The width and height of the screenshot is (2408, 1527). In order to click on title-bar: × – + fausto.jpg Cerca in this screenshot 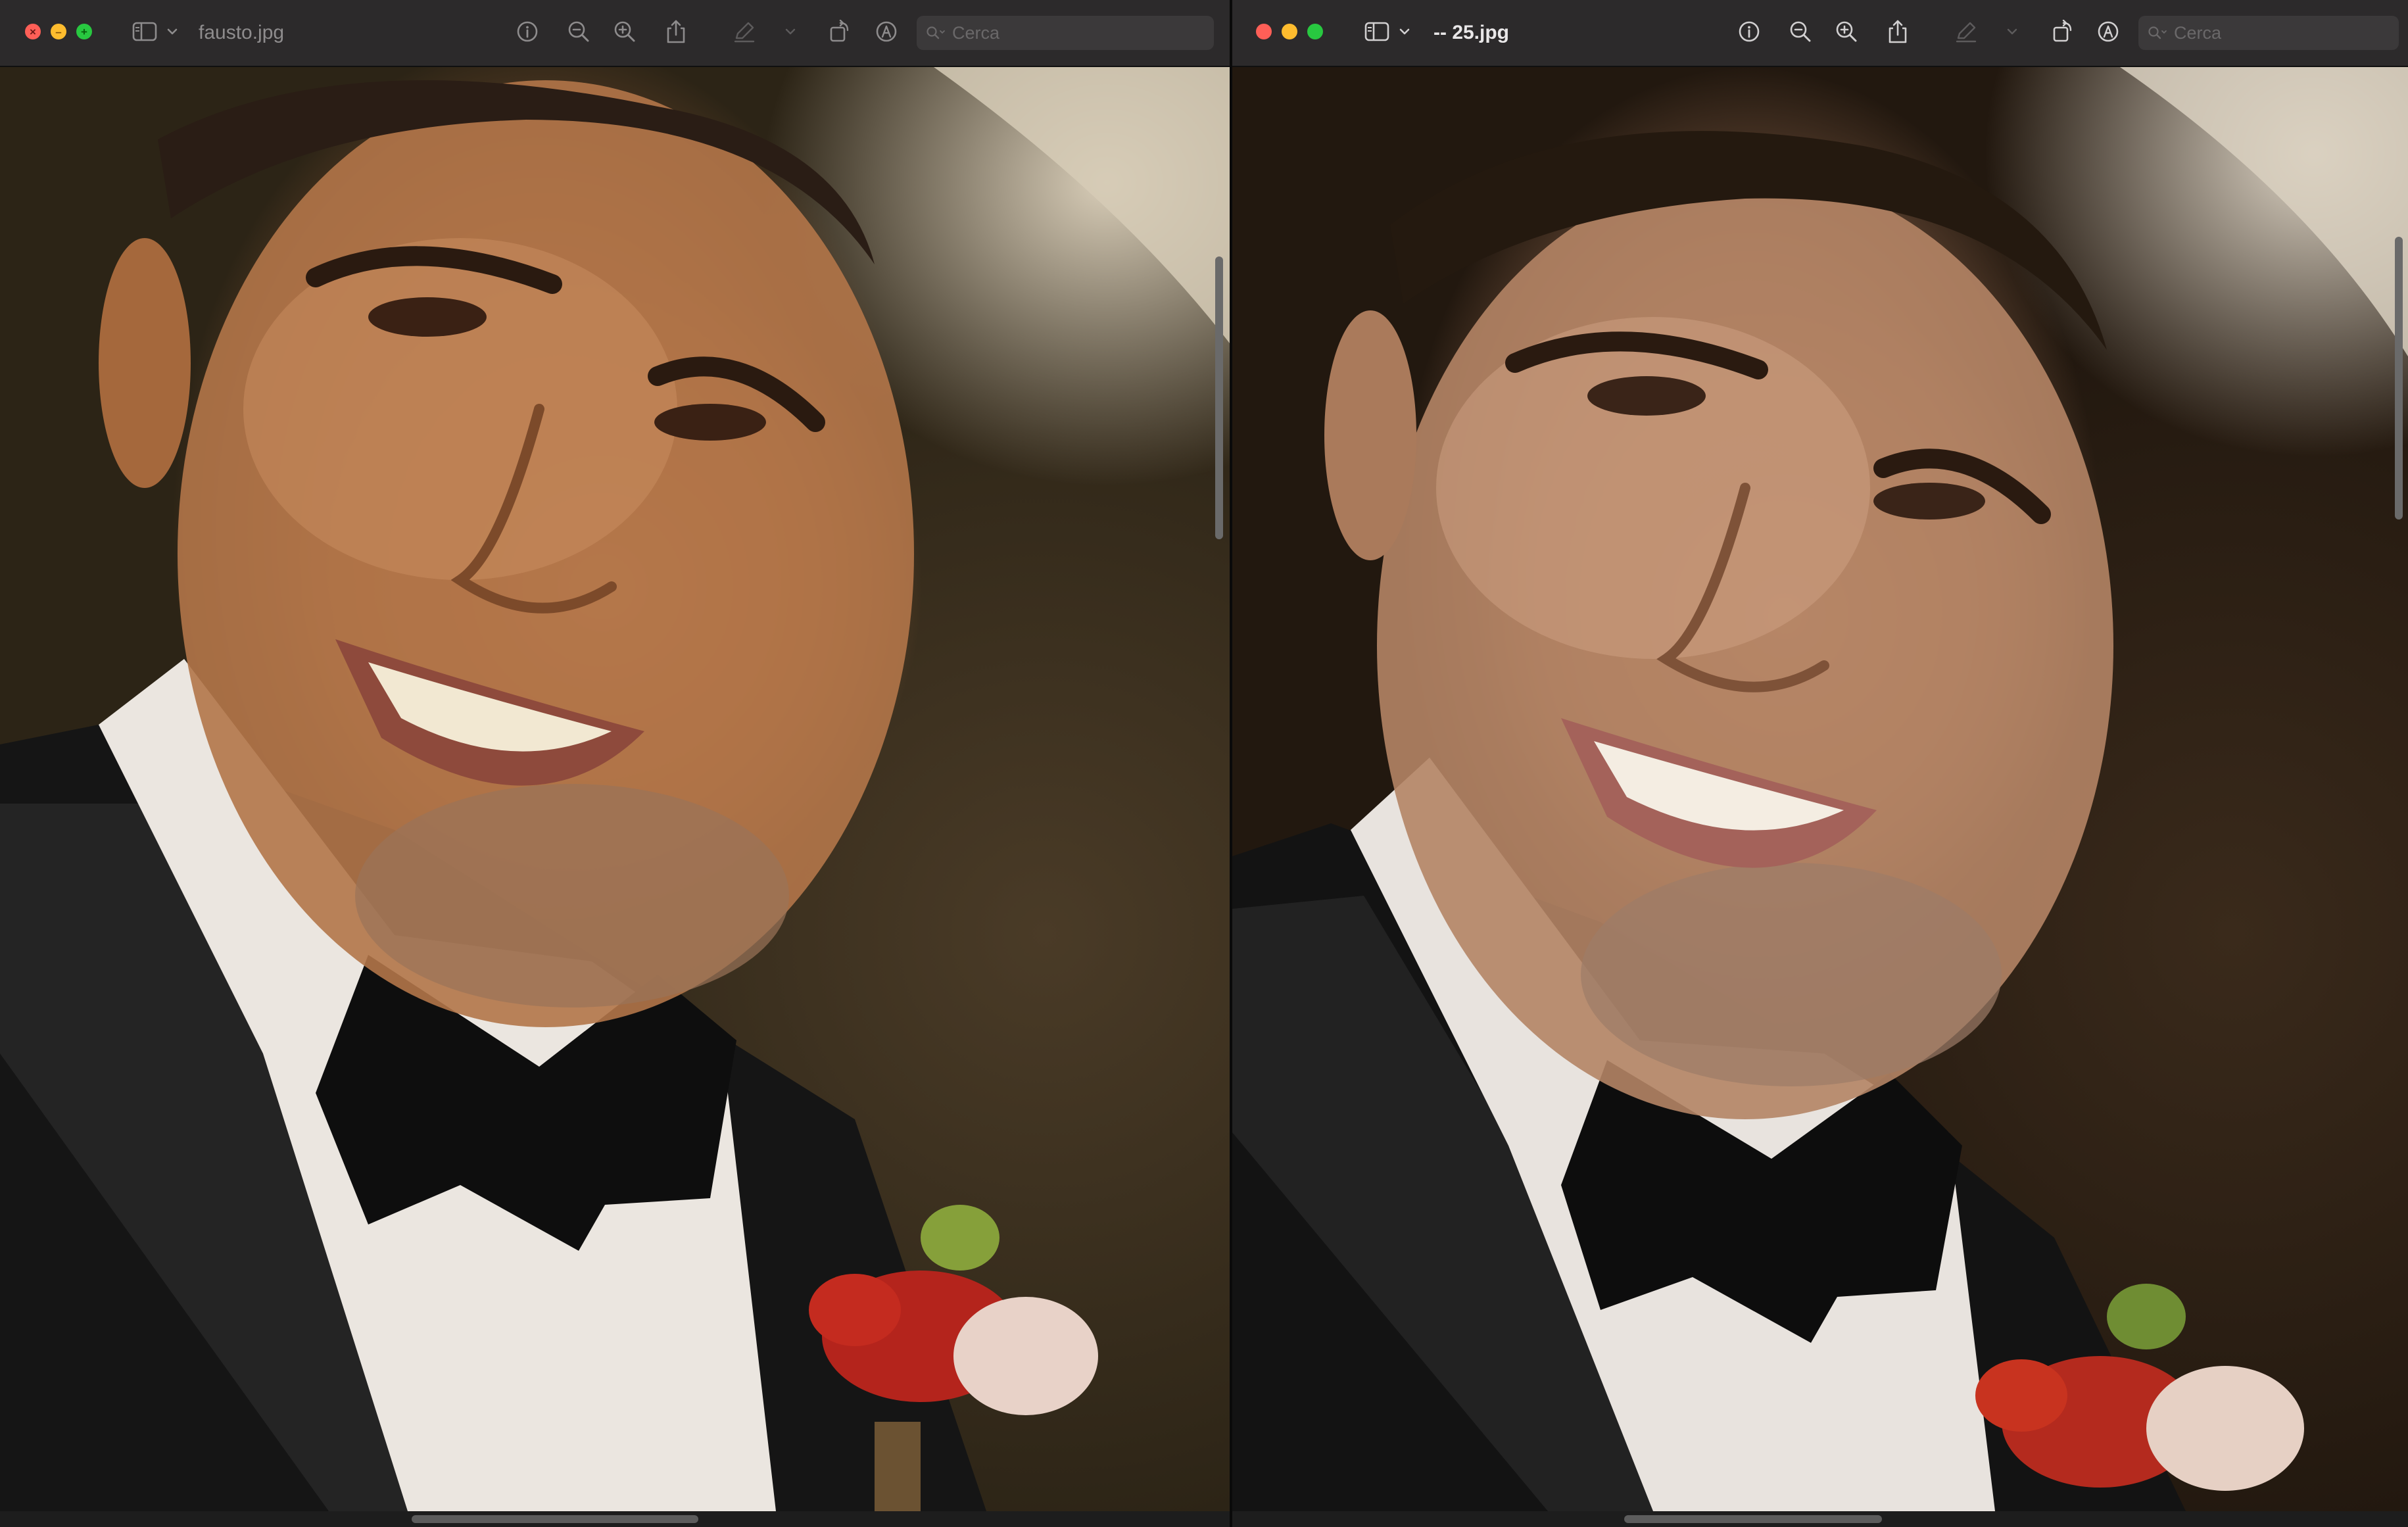, I will do `click(615, 33)`.